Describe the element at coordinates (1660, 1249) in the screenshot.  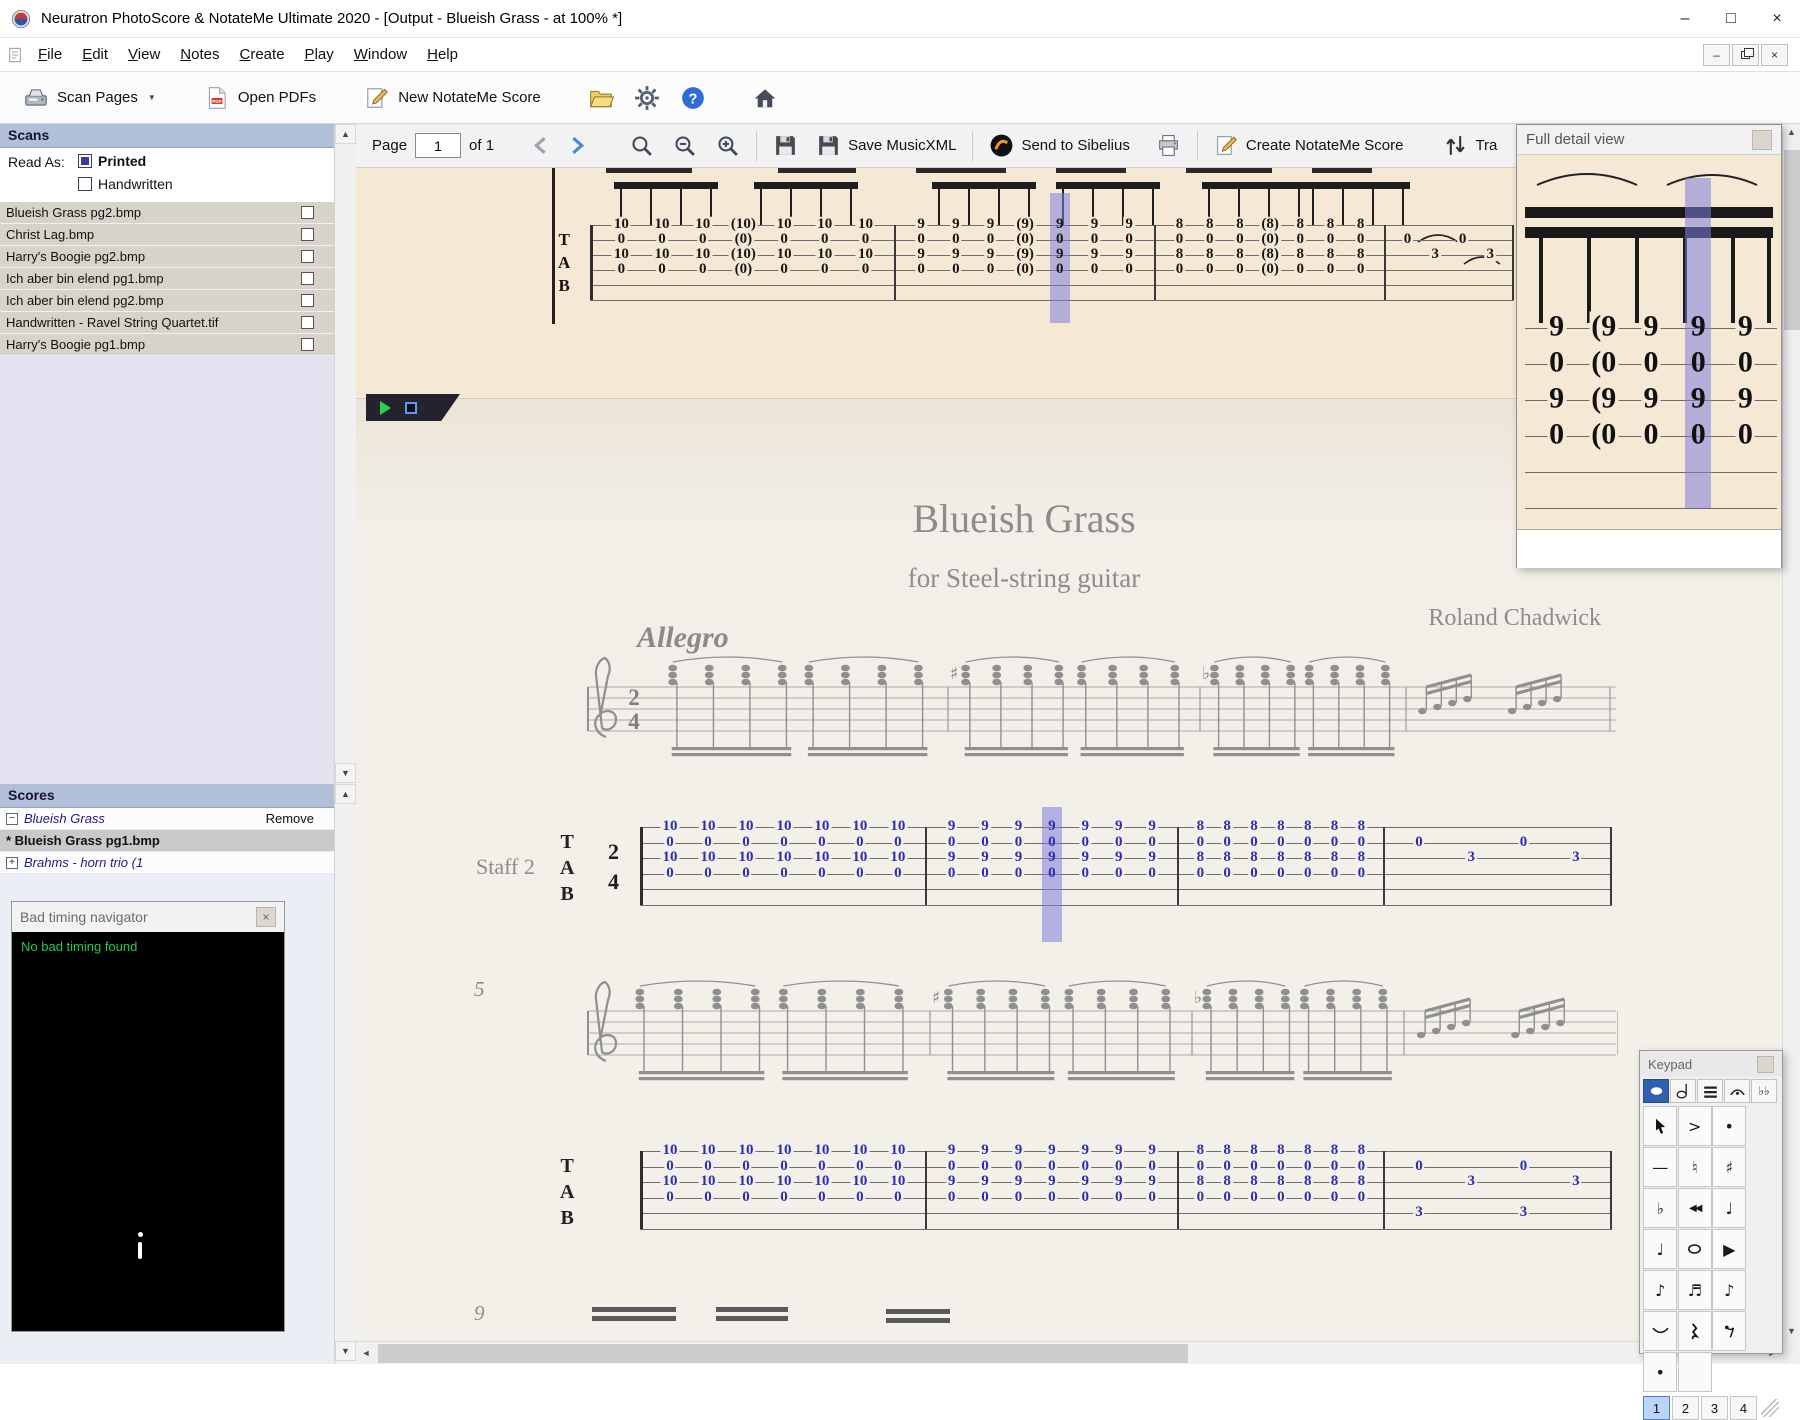
I see `keypad-button-crotchet: ♩` at that location.